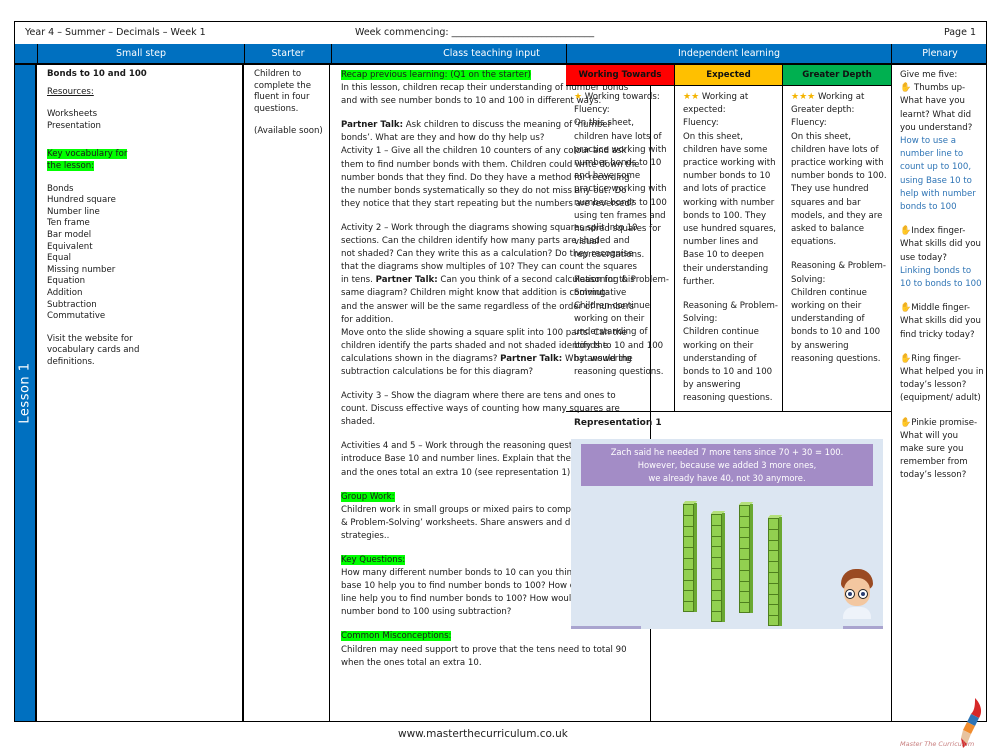 Image resolution: width=1000 pixels, height=750 pixels. What do you see at coordinates (65, 292) in the screenshot?
I see `vocab-item: Addition` at bounding box center [65, 292].